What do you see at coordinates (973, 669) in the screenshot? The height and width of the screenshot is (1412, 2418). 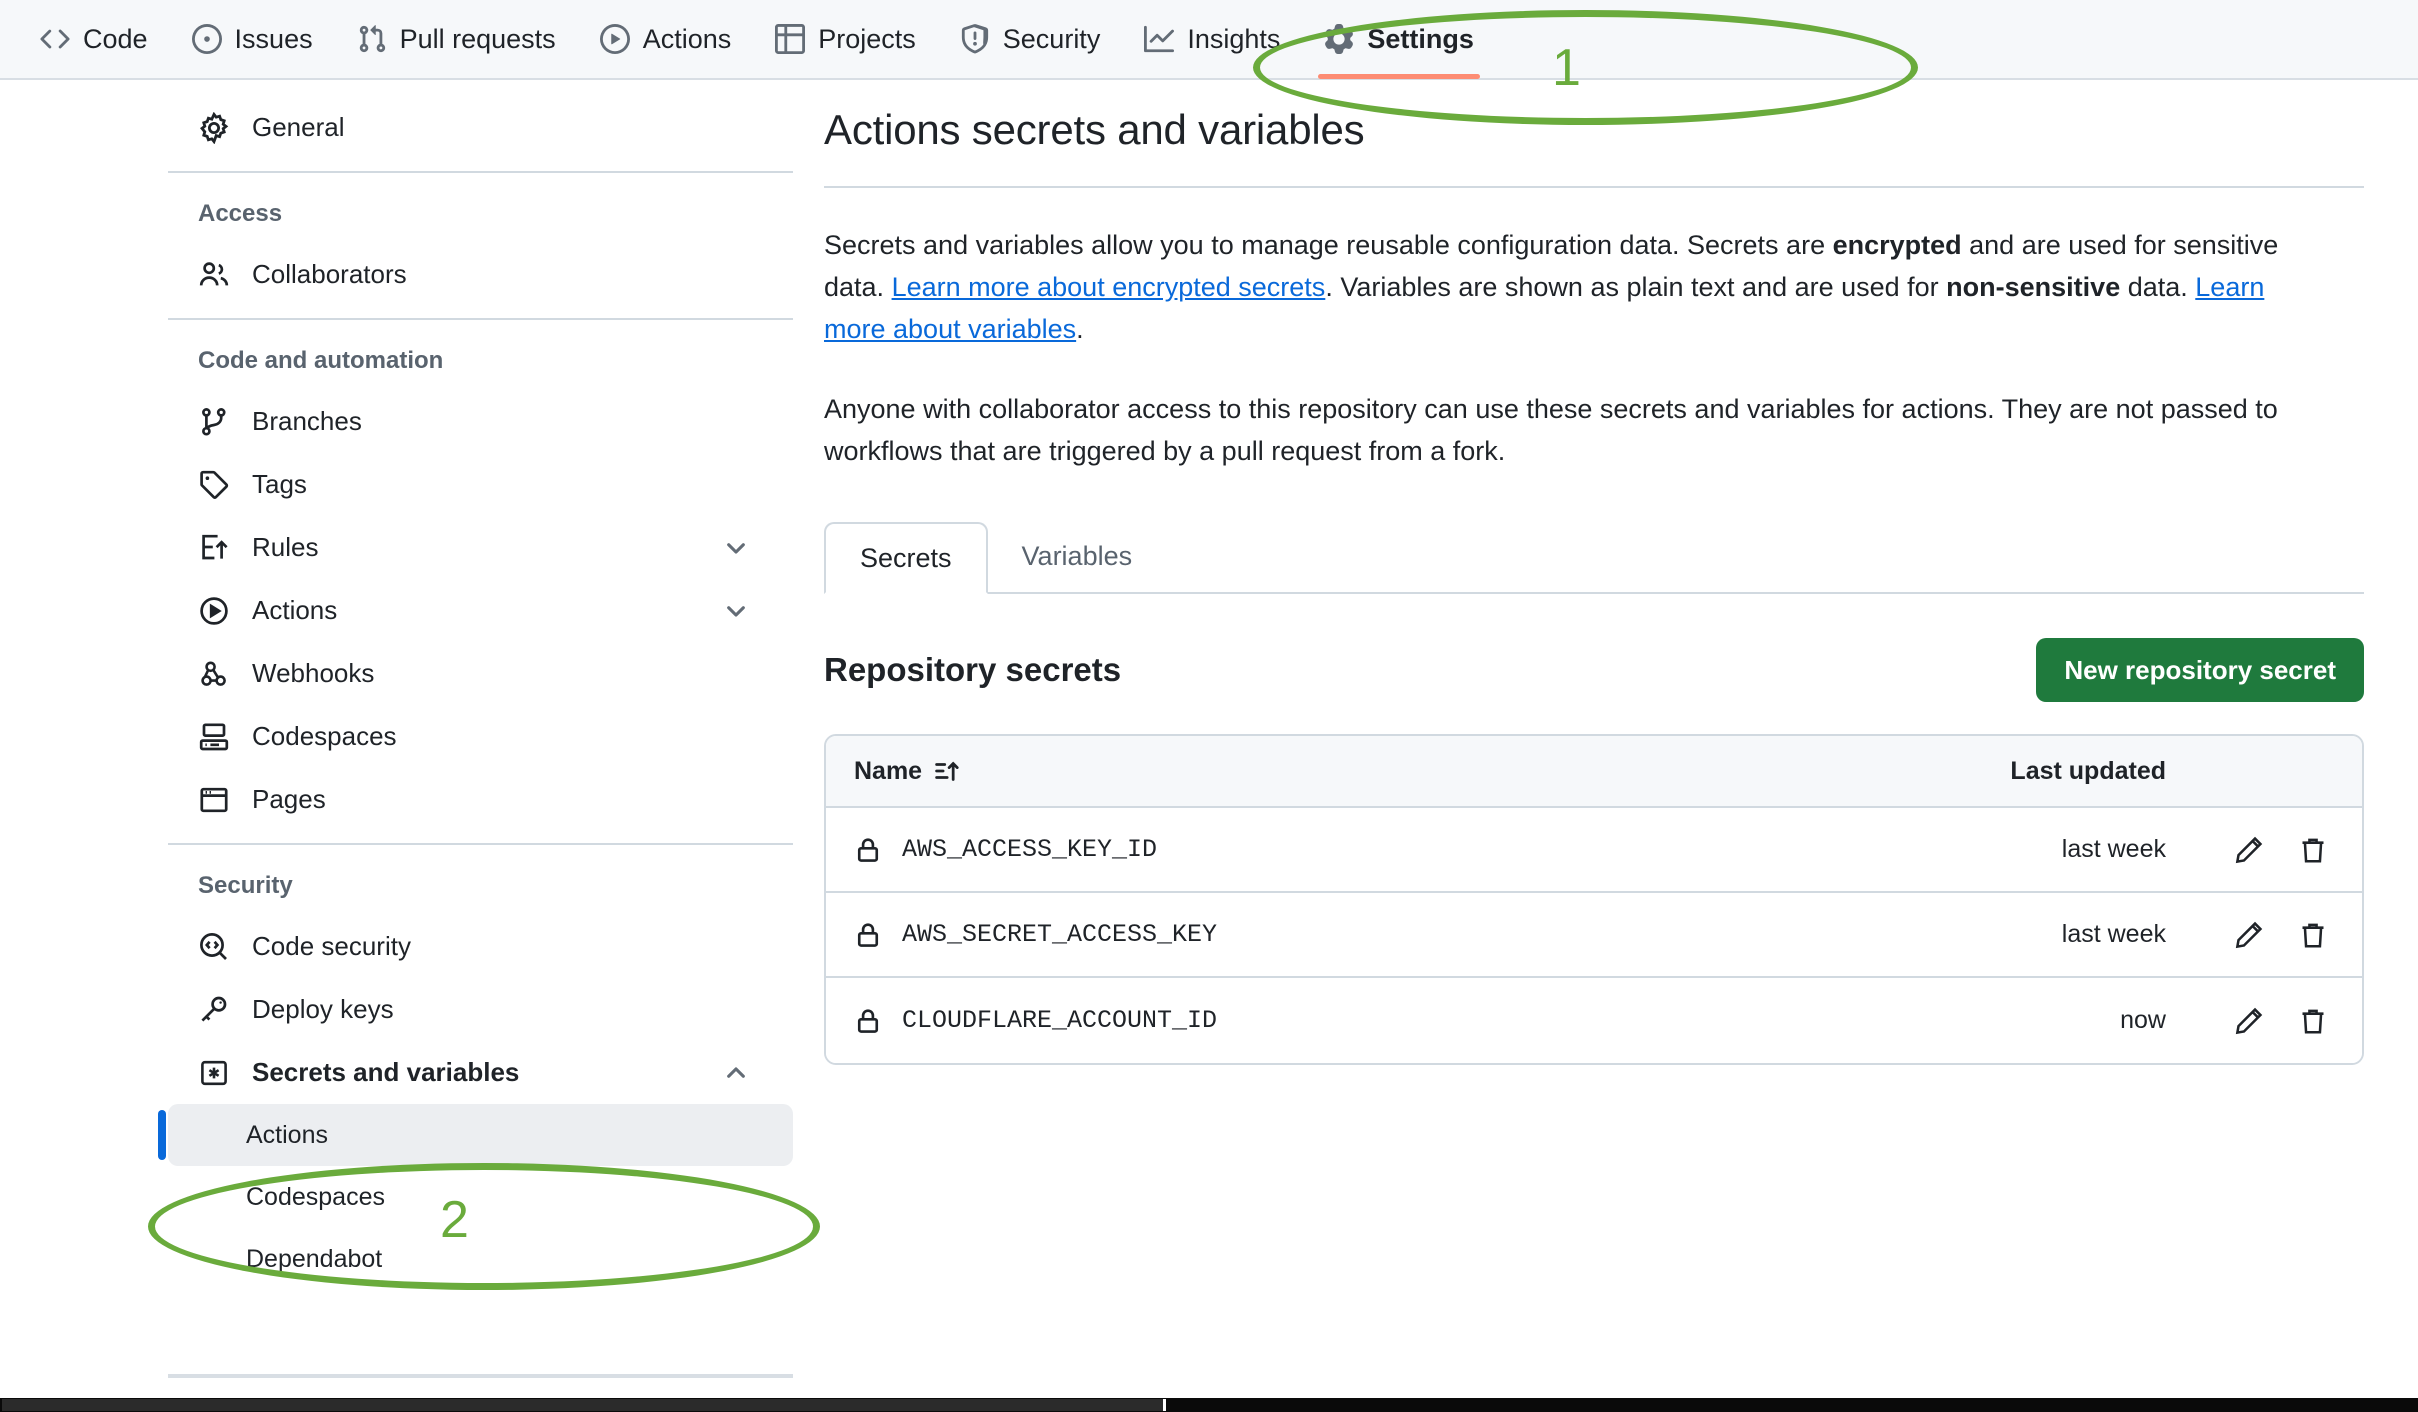 I see `section-title-repository-secrets: Repository secrets` at bounding box center [973, 669].